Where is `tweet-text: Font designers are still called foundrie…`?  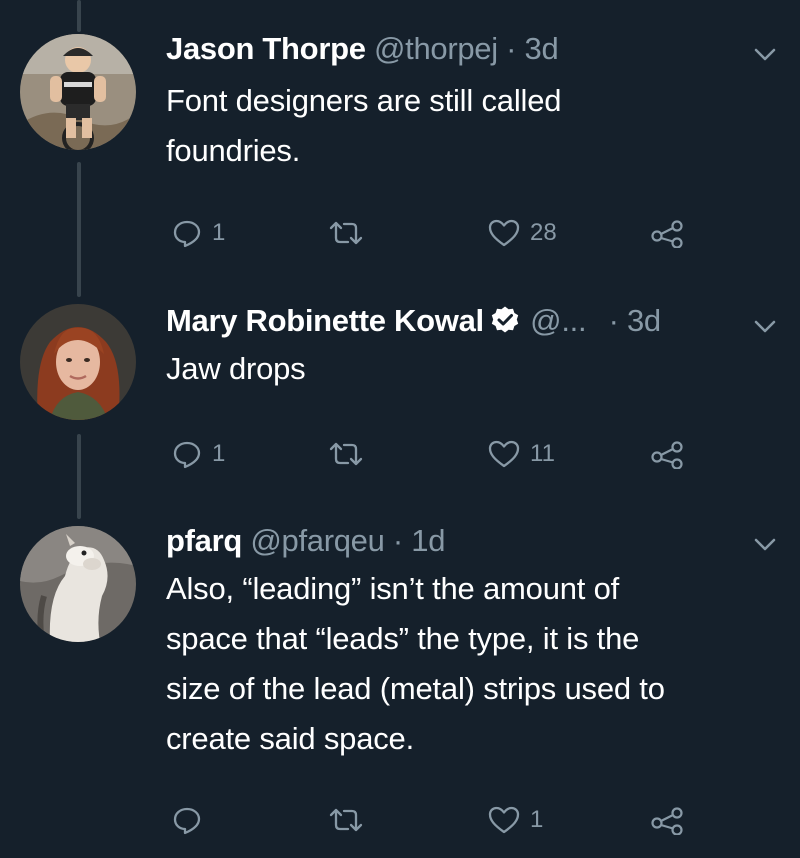
tweet-text: Font designers are still called foundrie… is located at coordinates (476, 126).